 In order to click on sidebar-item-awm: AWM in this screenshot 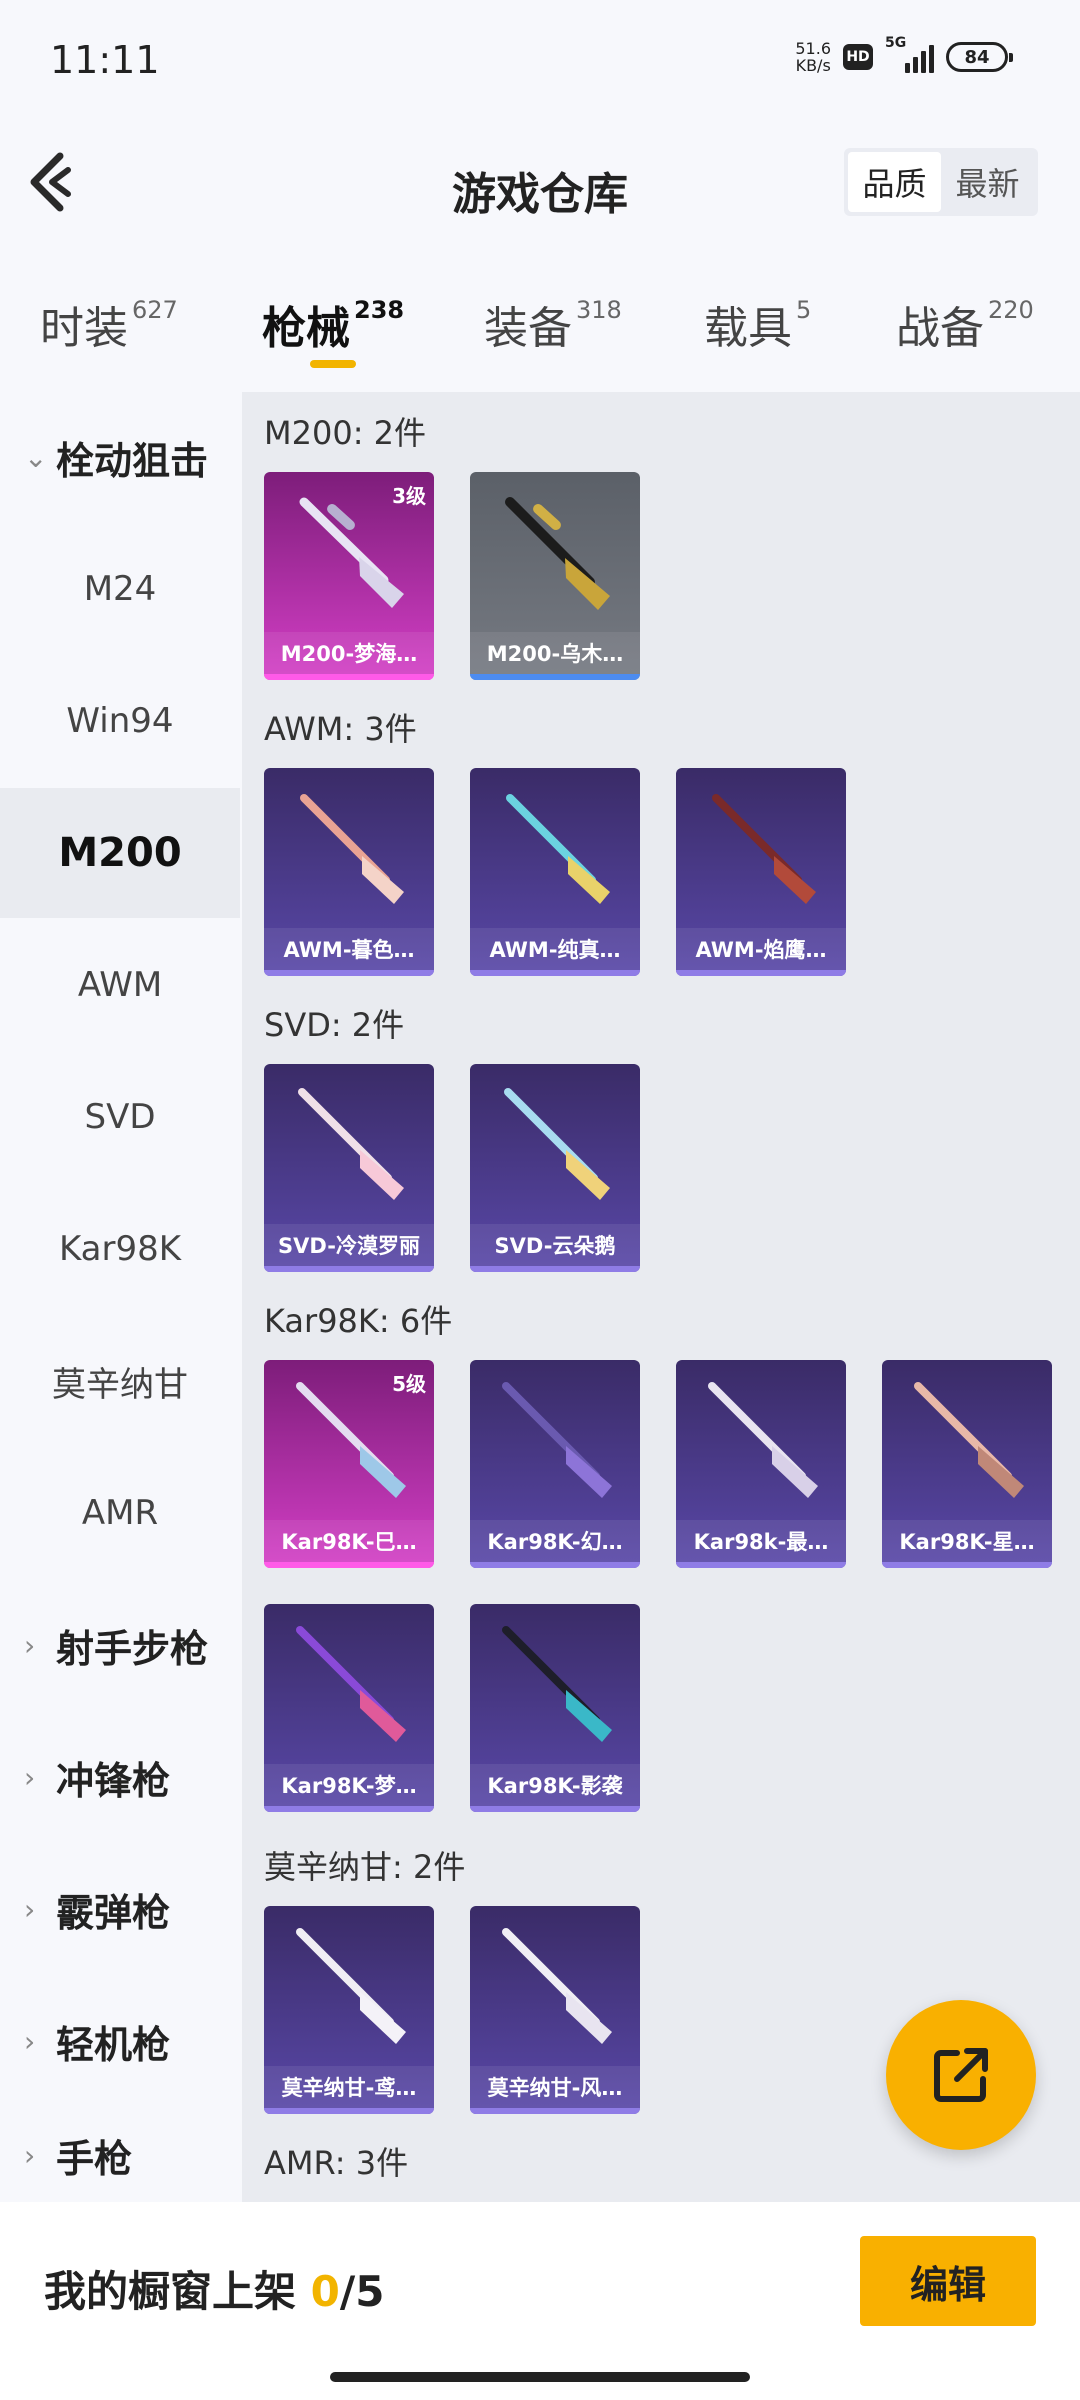, I will do `click(120, 985)`.